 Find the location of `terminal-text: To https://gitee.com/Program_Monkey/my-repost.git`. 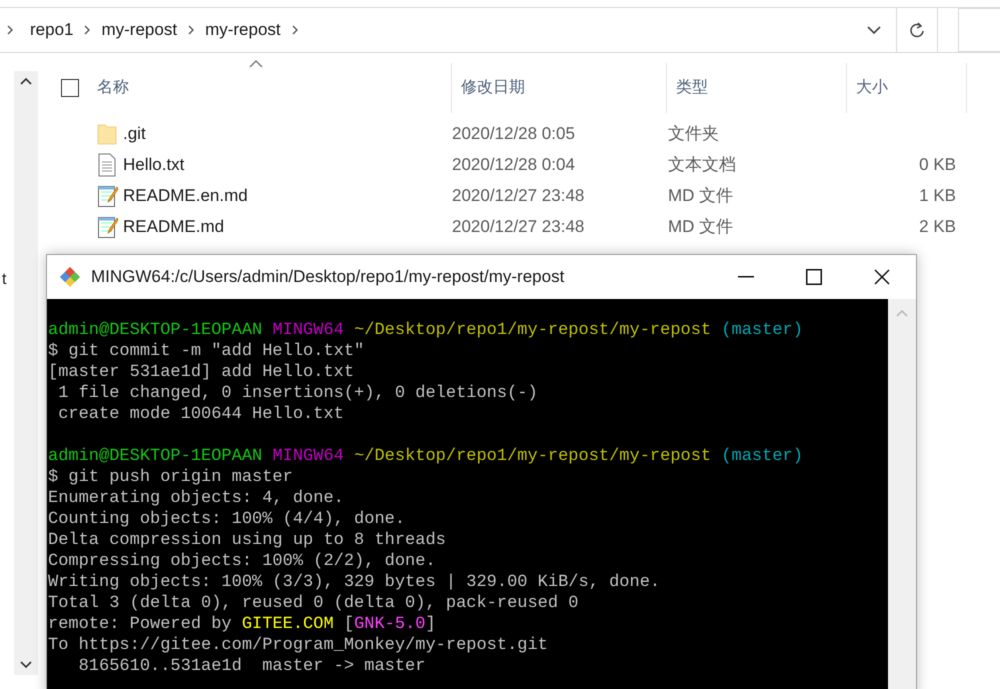

terminal-text: To https://gitee.com/Program_Monkey/my-repost.git is located at coordinates (298, 645).